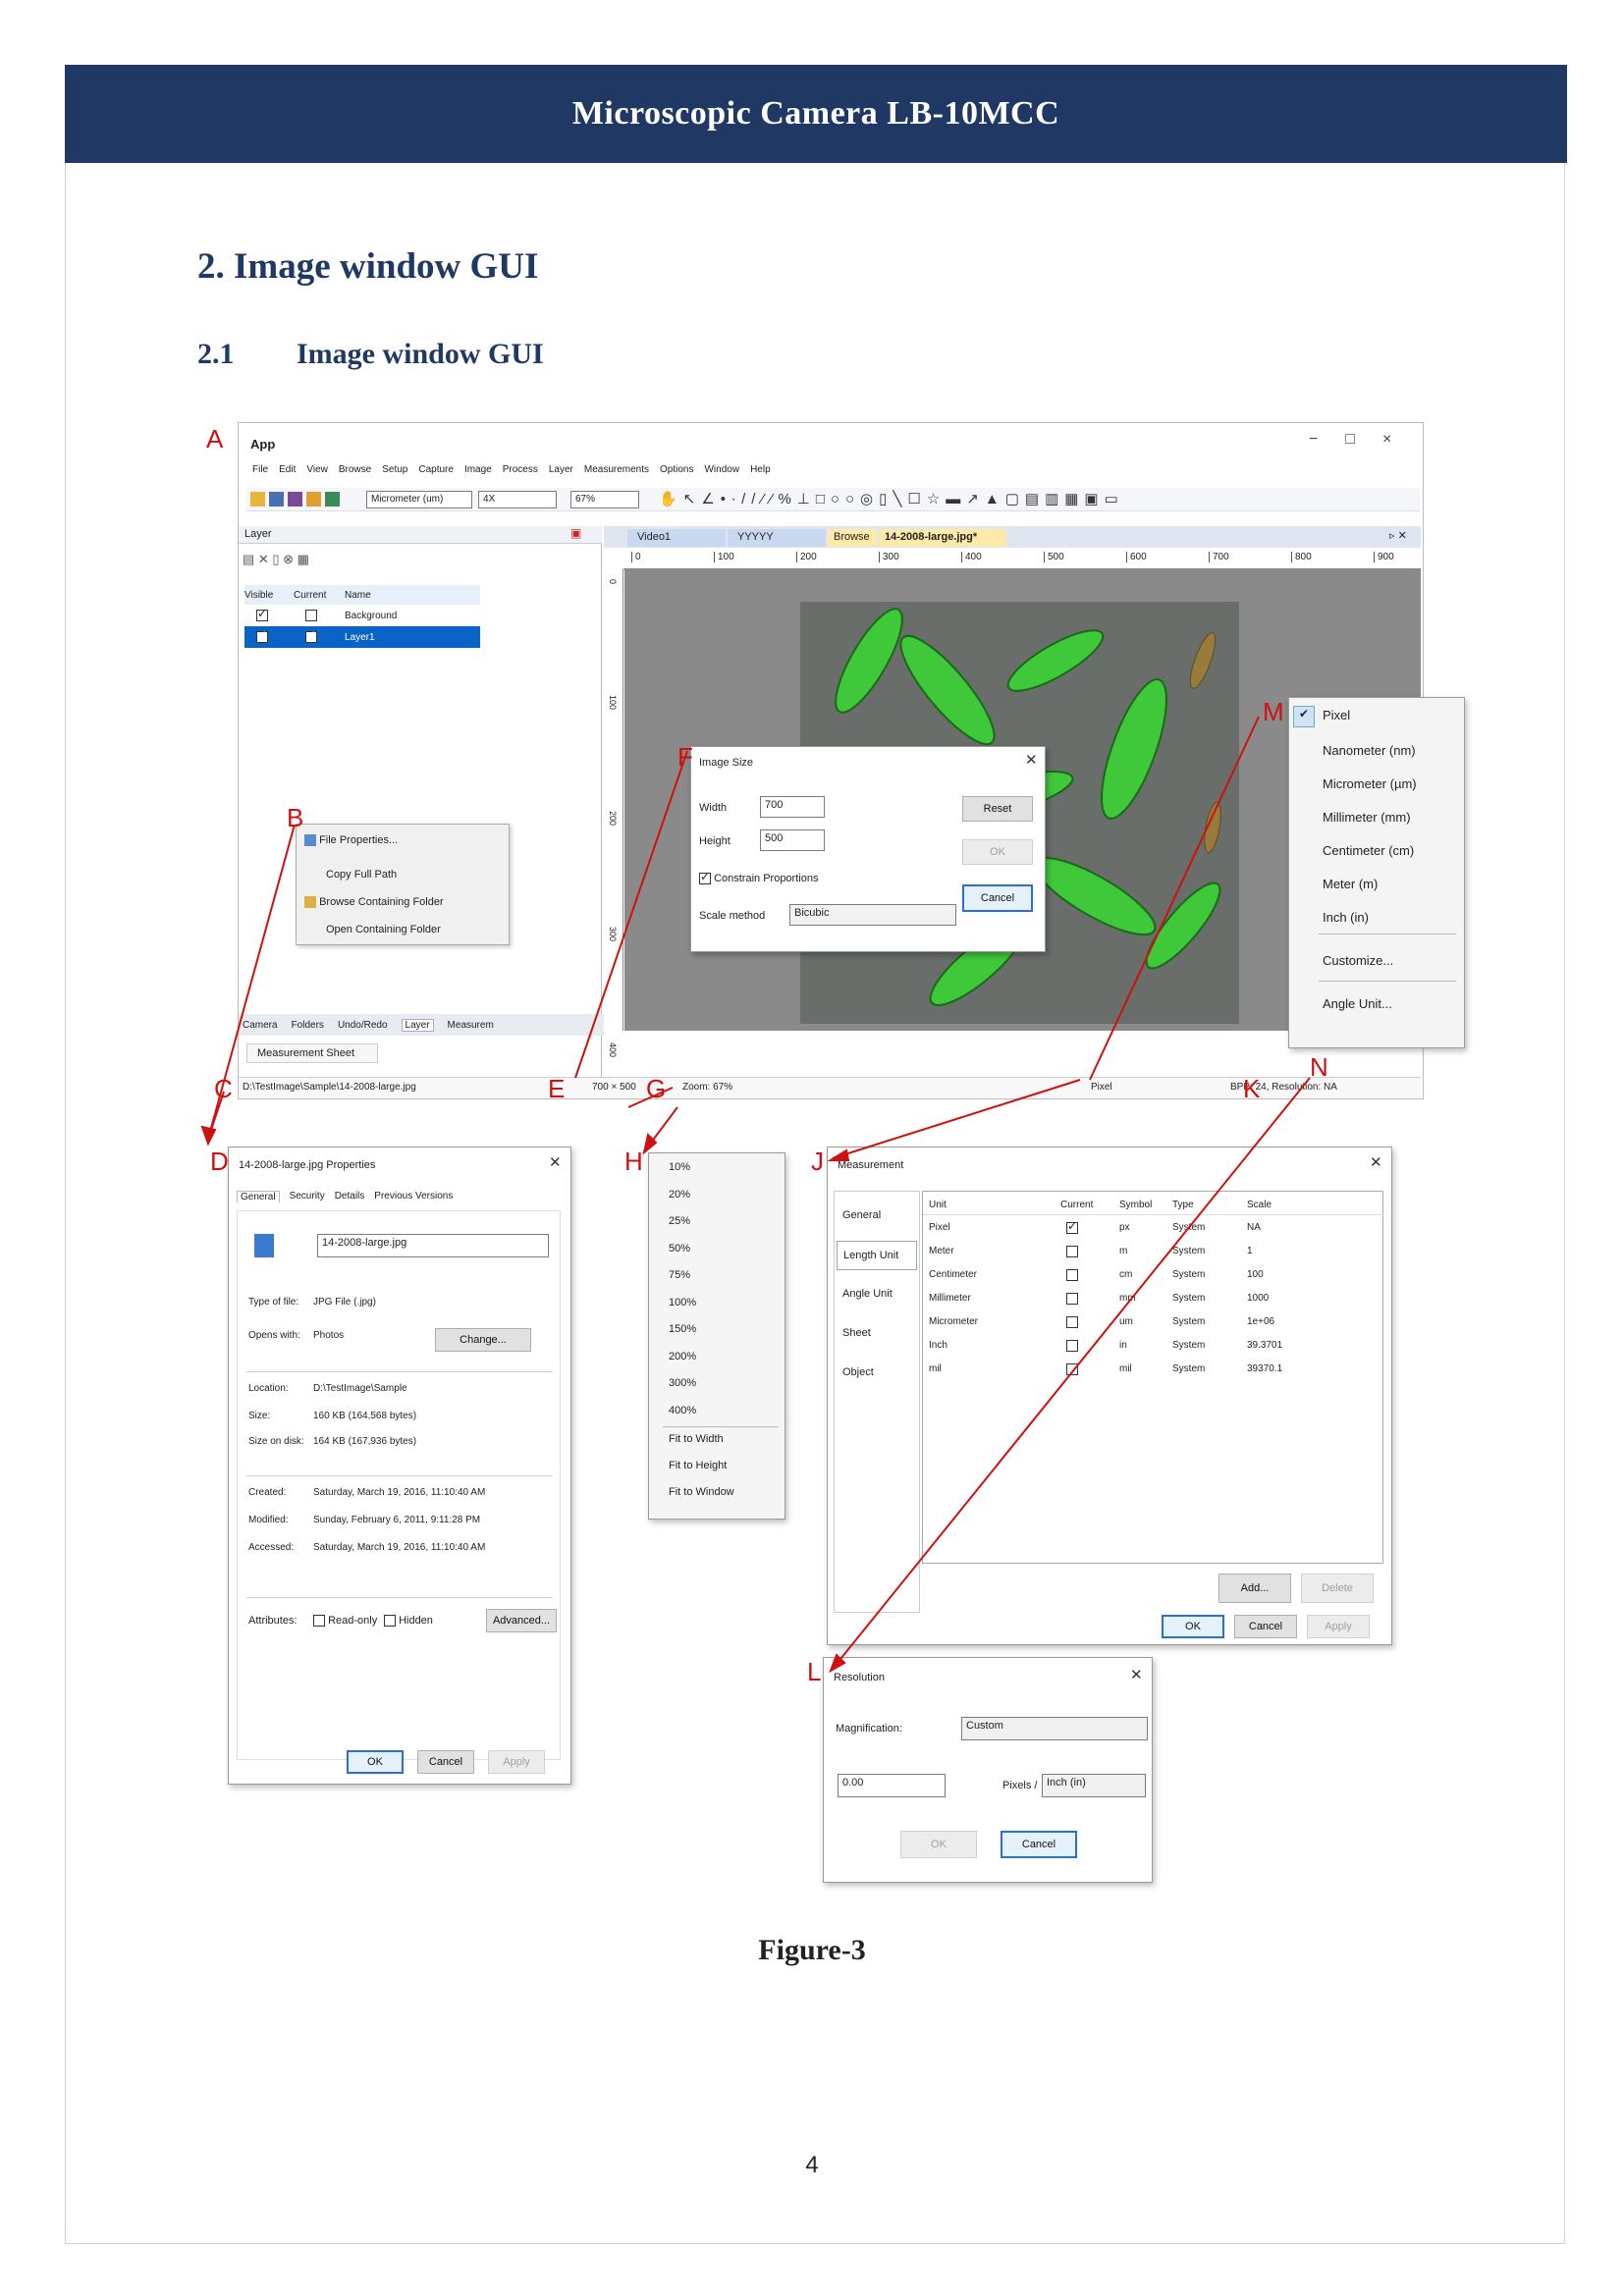 Image resolution: width=1624 pixels, height=2296 pixels. I want to click on label-b: B, so click(295, 817).